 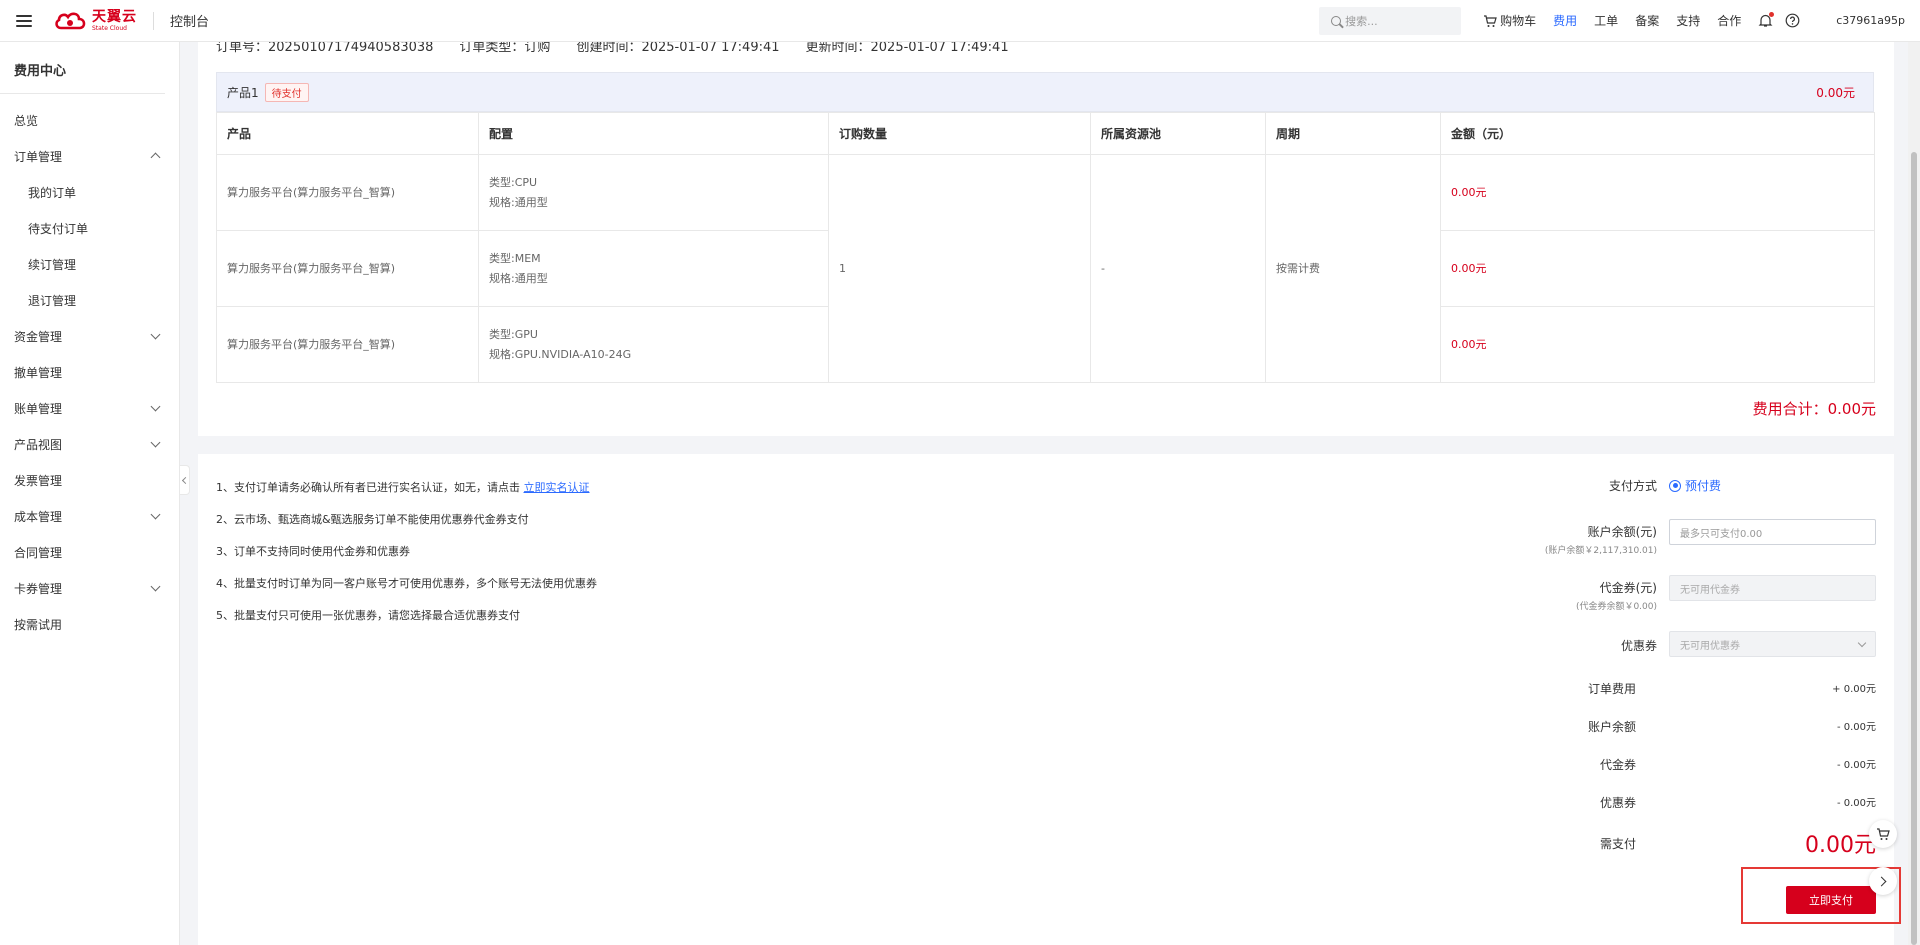 I want to click on prepaid-radio: 预付费, so click(x=1695, y=485).